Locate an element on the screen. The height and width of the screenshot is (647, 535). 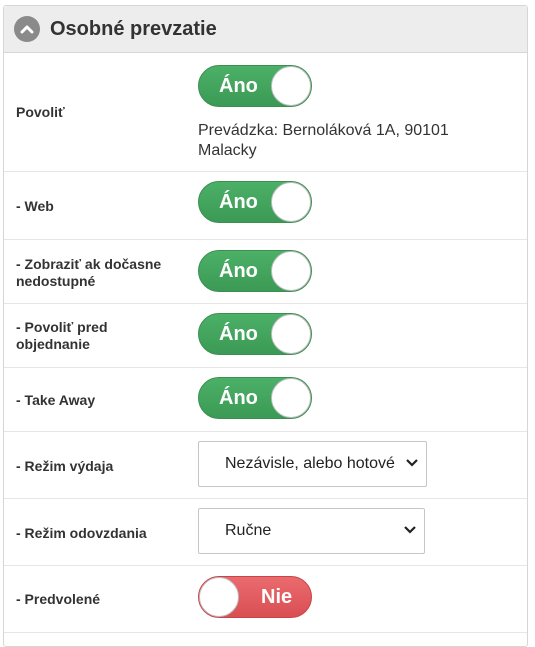
row-take-away: - Take Away Áno is located at coordinates (265, 400).